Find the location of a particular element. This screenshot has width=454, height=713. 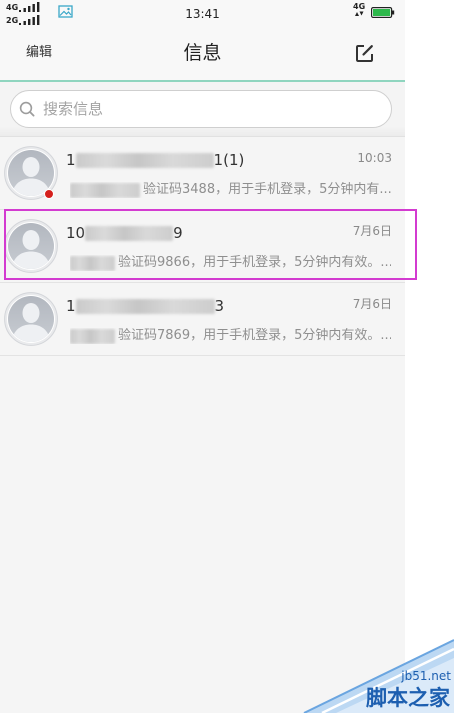

watermark-name: 脚本之家 is located at coordinates (408, 698).